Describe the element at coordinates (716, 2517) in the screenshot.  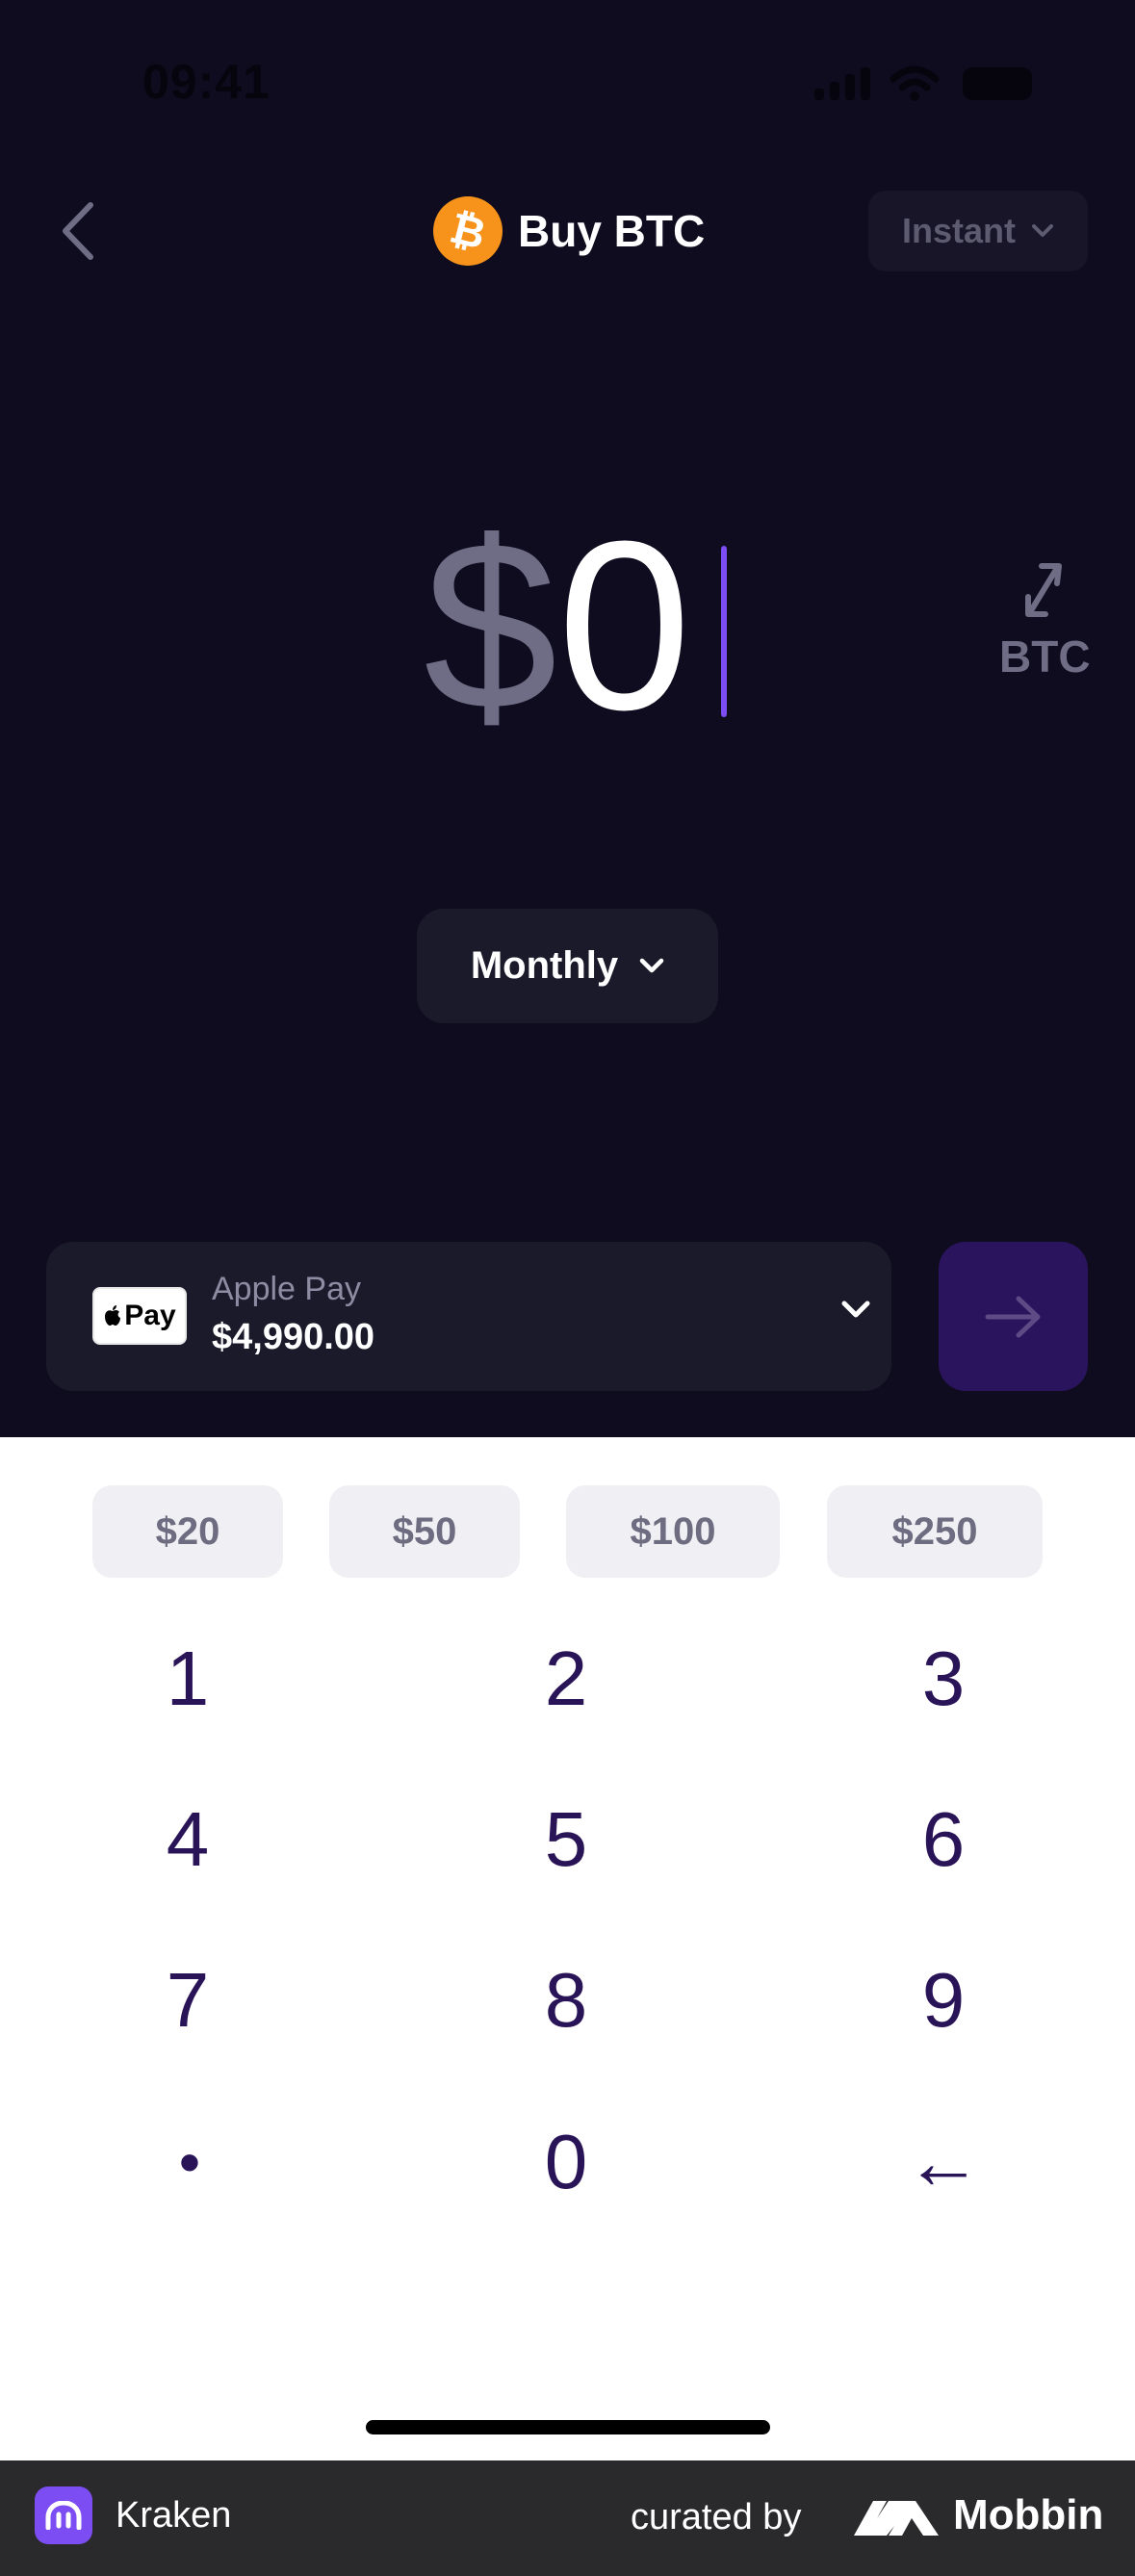
I see `curated-by-label: curated by` at that location.